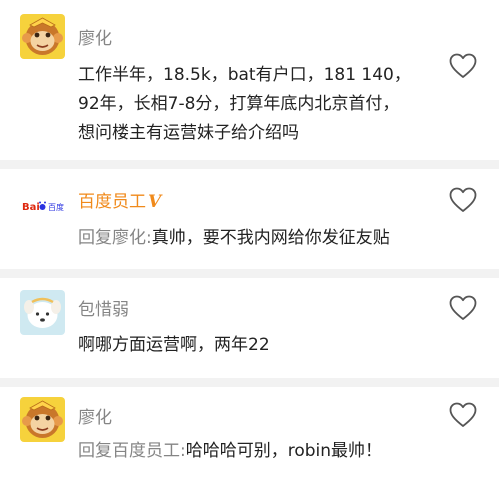 This screenshot has width=499, height=478. I want to click on comment-text: 回复廖化:真帅，要不我内网给你发征友贴, so click(234, 238).